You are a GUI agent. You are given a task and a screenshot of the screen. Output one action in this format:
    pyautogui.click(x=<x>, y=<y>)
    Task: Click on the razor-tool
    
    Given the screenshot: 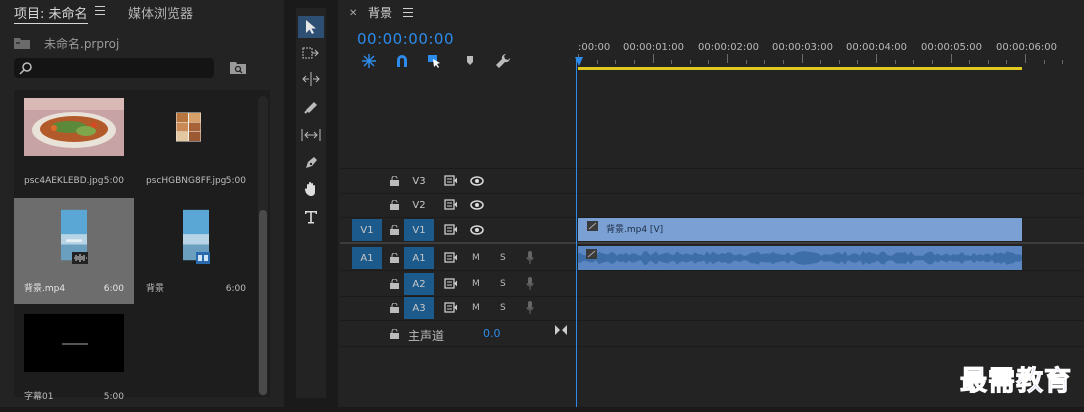 What is the action you would take?
    pyautogui.click(x=311, y=107)
    